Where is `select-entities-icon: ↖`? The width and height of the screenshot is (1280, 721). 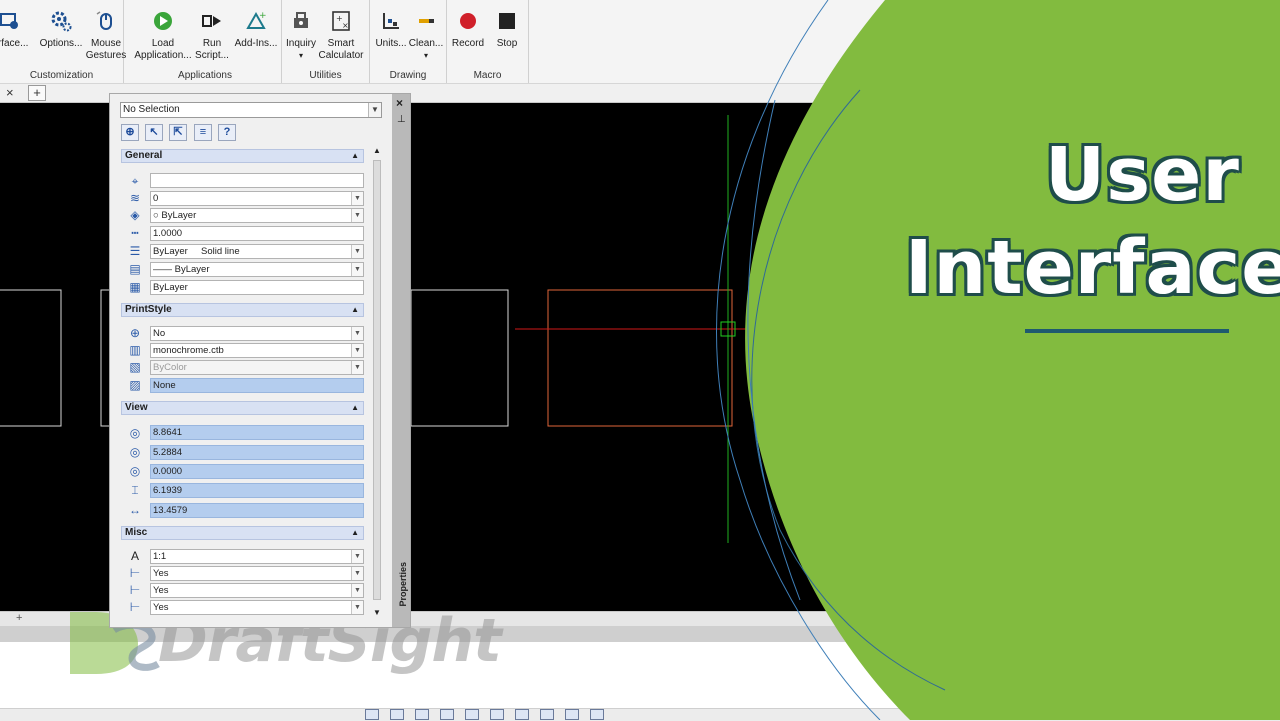 select-entities-icon: ↖ is located at coordinates (154, 132).